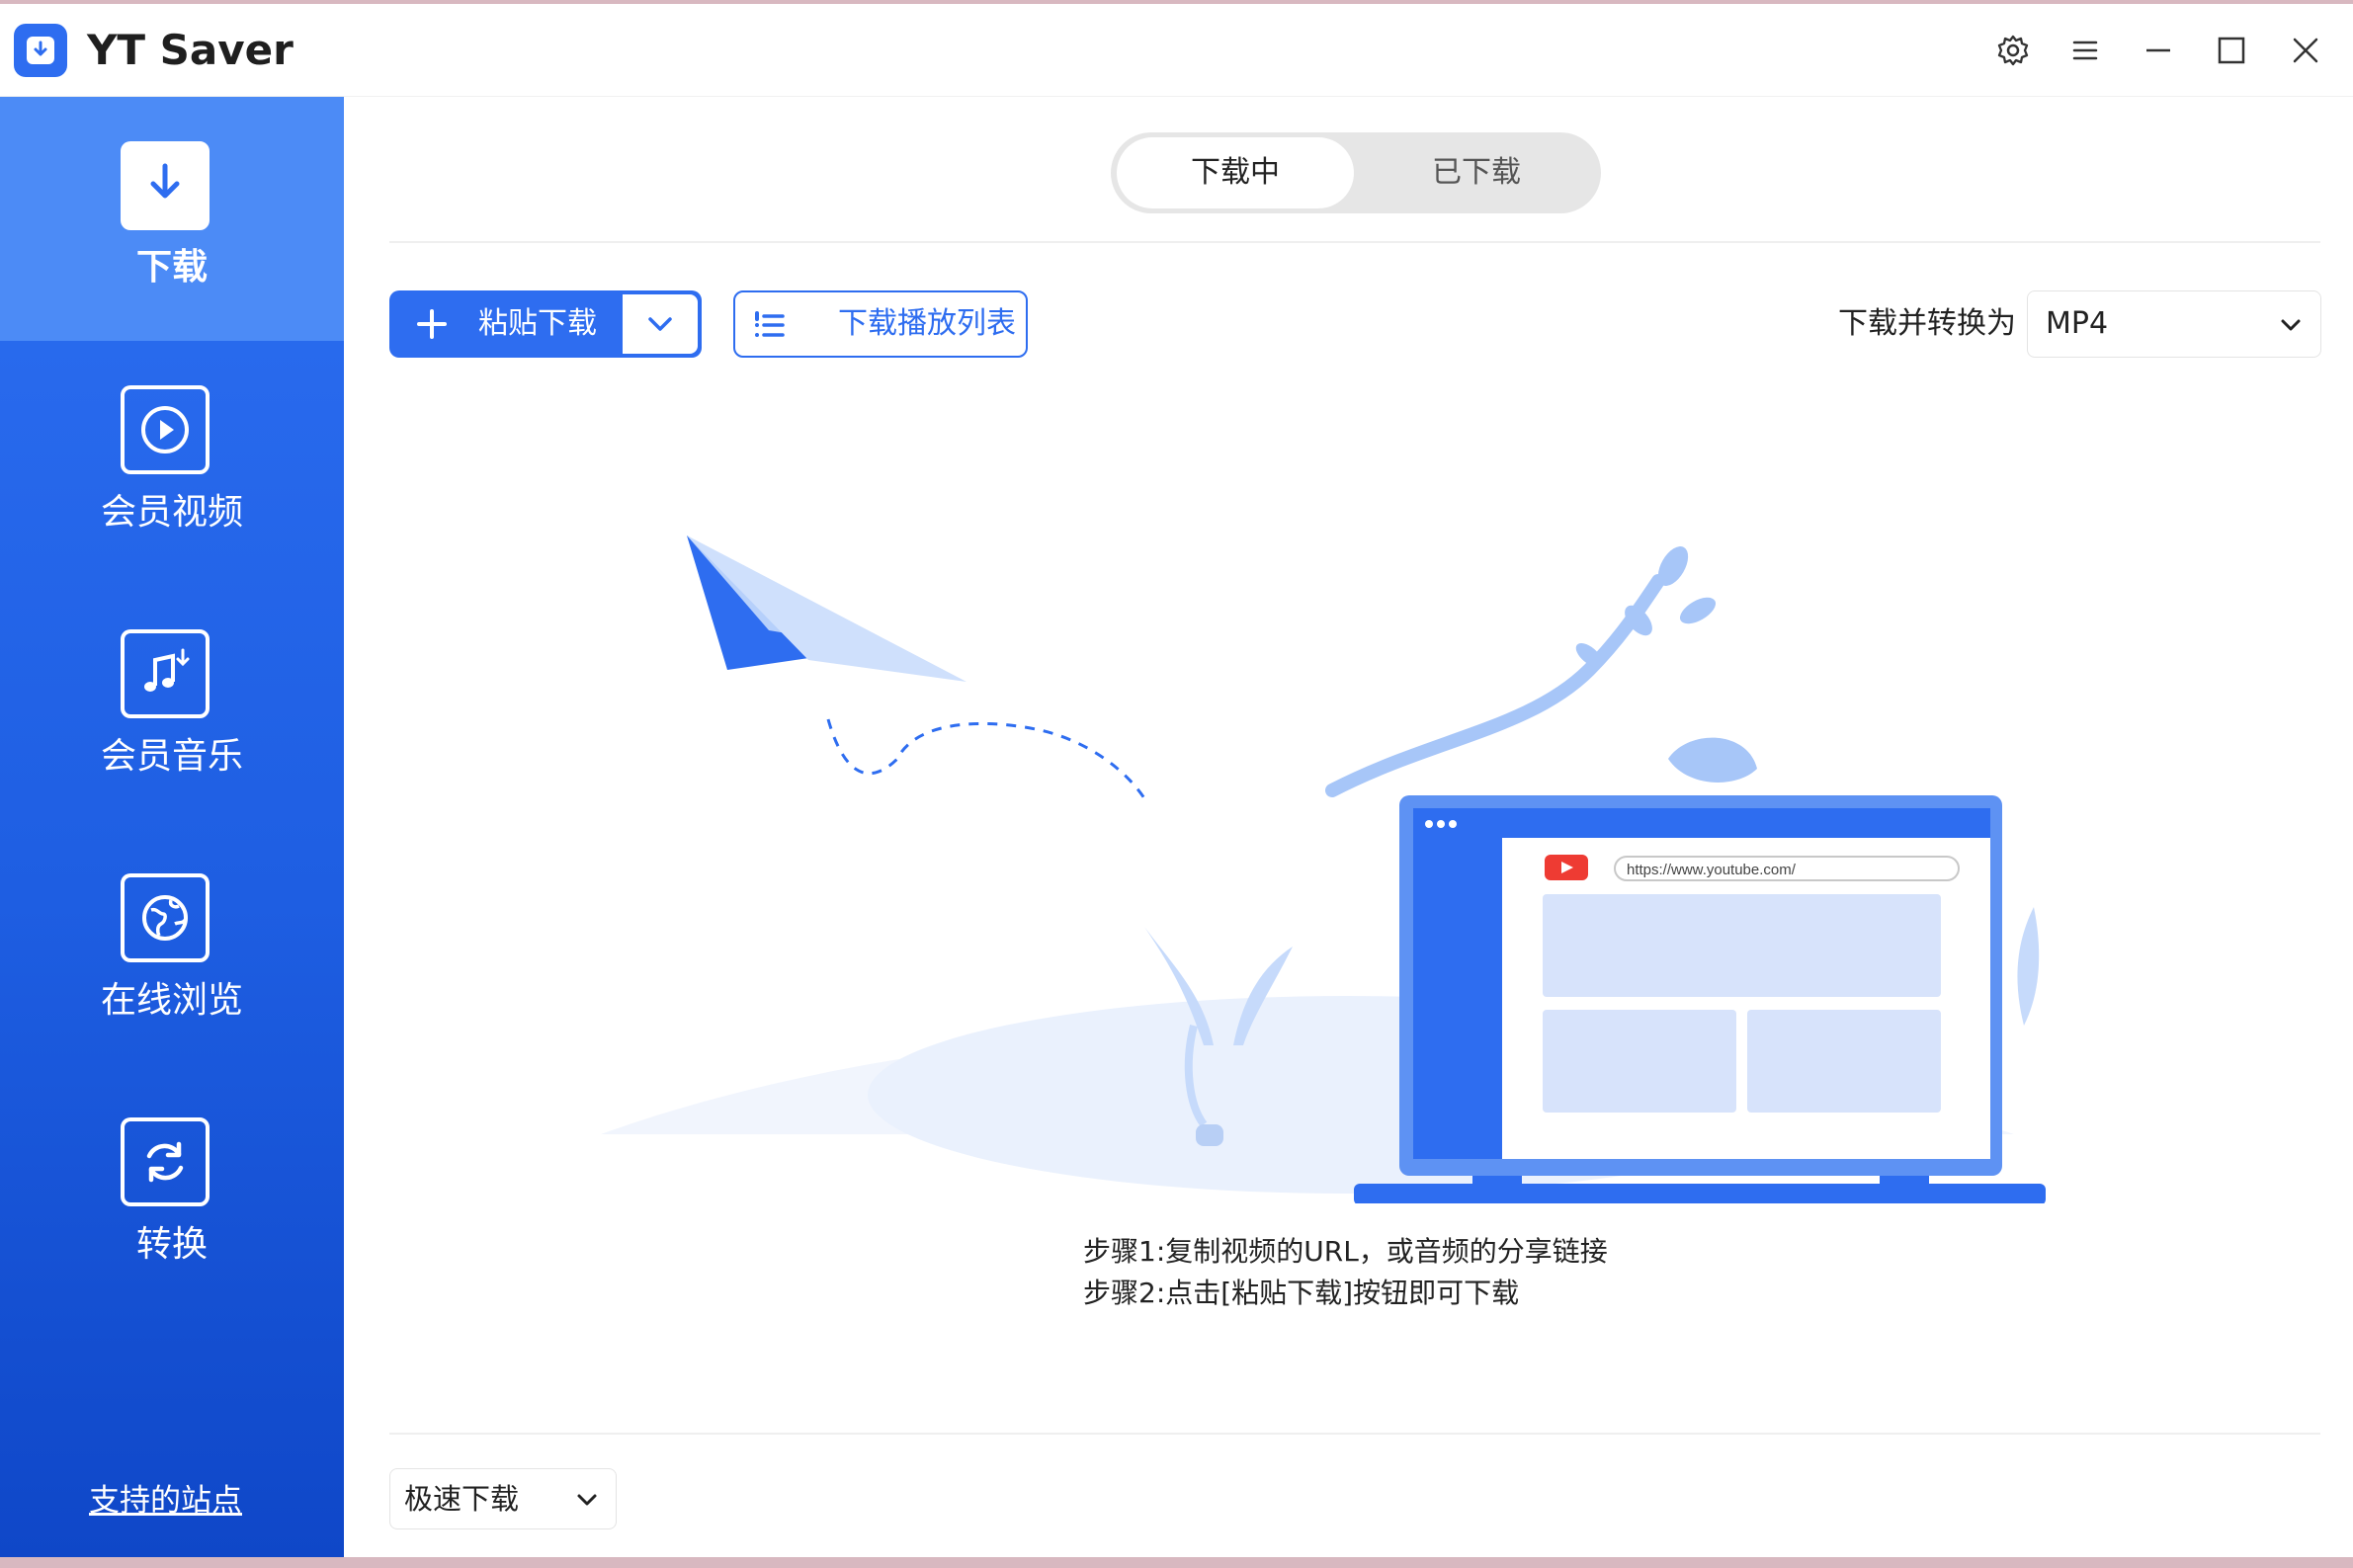  Describe the element at coordinates (2077, 323) in the screenshot. I see `format-value: MP4` at that location.